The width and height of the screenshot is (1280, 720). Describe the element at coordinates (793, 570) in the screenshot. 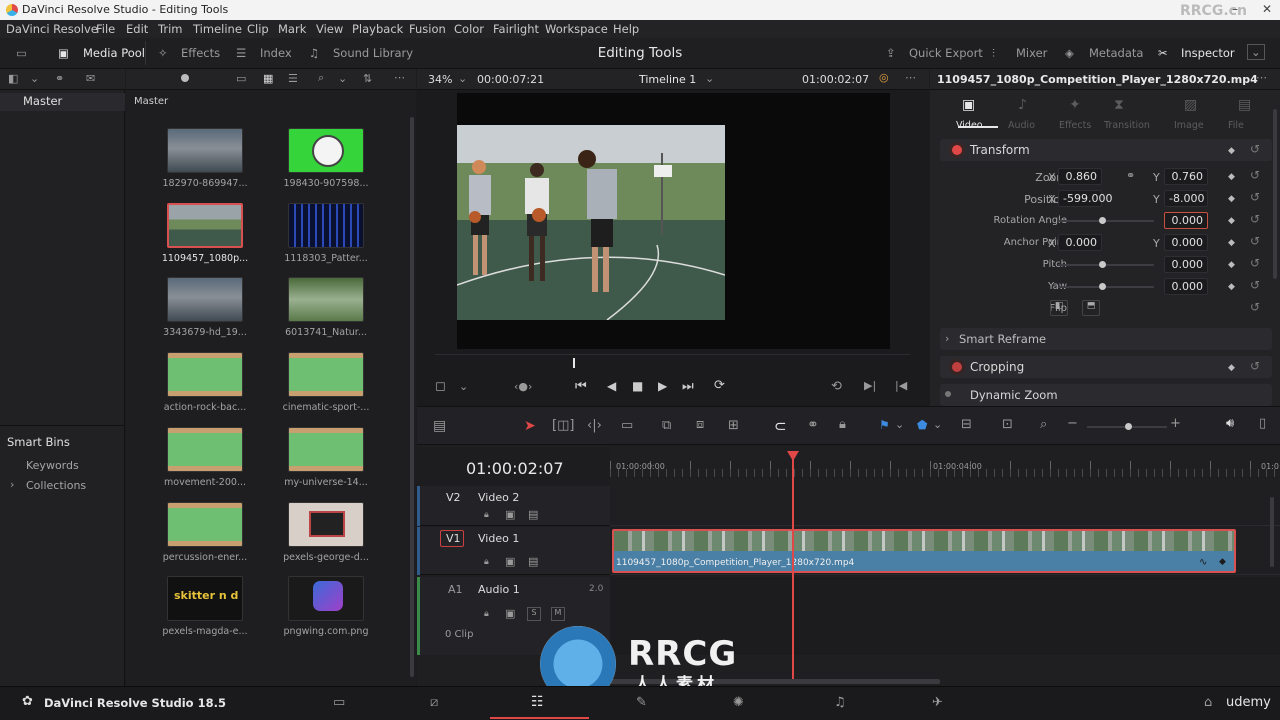

I see `timeline-playhead` at that location.